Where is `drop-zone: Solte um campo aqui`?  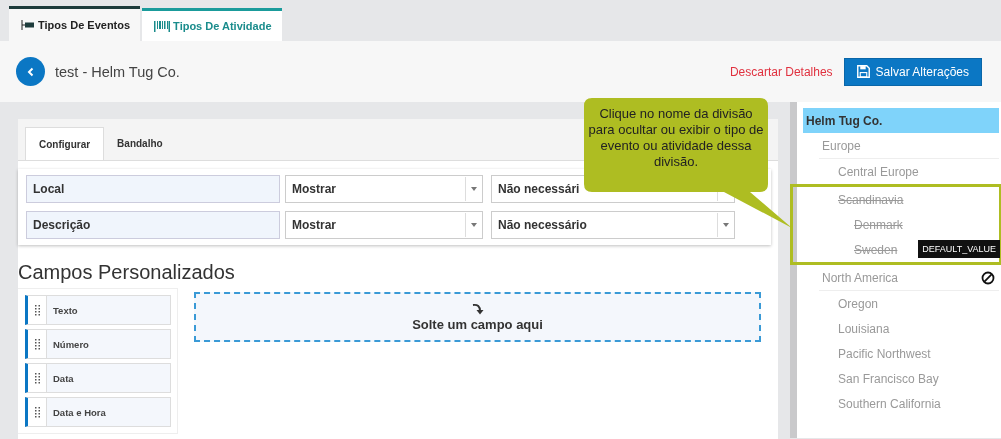
drop-zone: Solte um campo aqui is located at coordinates (477, 317).